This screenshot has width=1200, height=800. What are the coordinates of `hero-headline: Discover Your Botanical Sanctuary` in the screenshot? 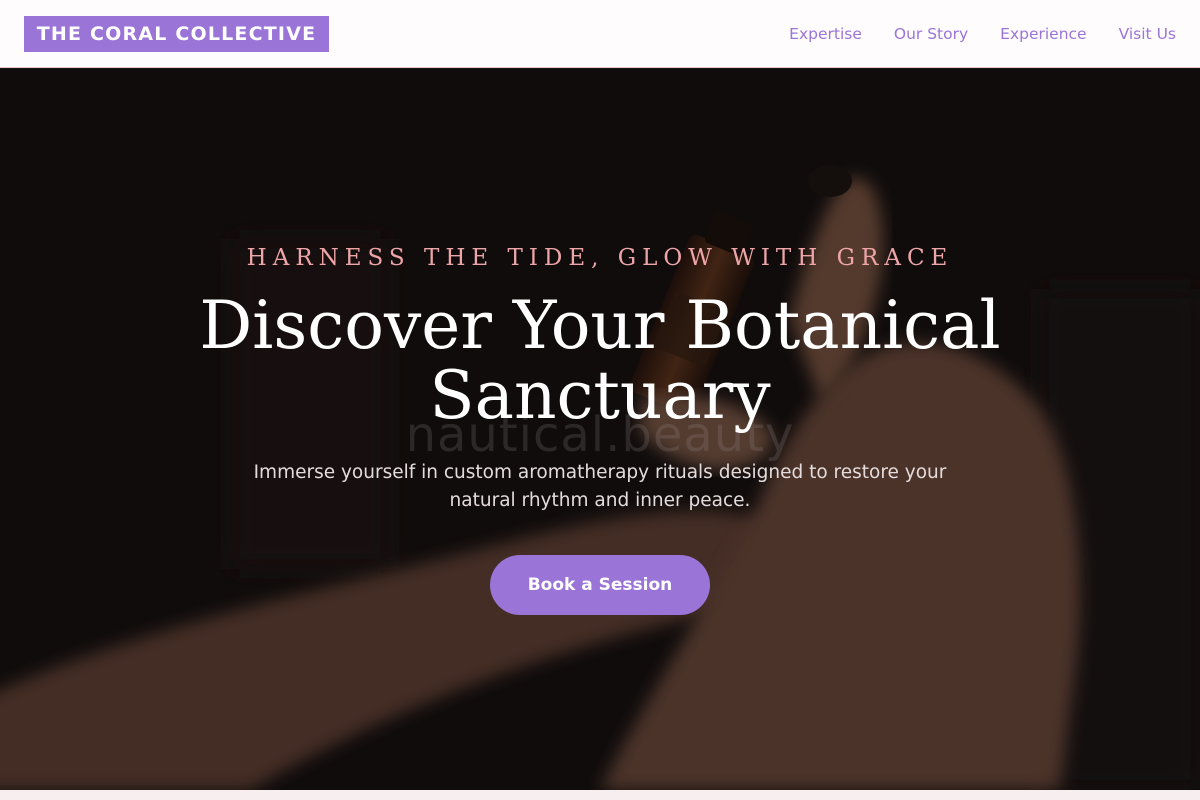 It's located at (600, 360).